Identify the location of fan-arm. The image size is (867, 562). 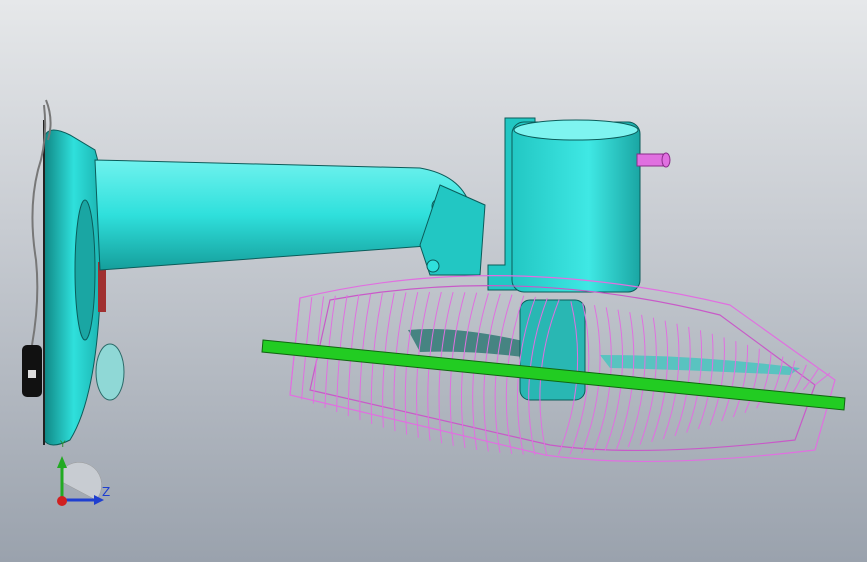
(290, 217).